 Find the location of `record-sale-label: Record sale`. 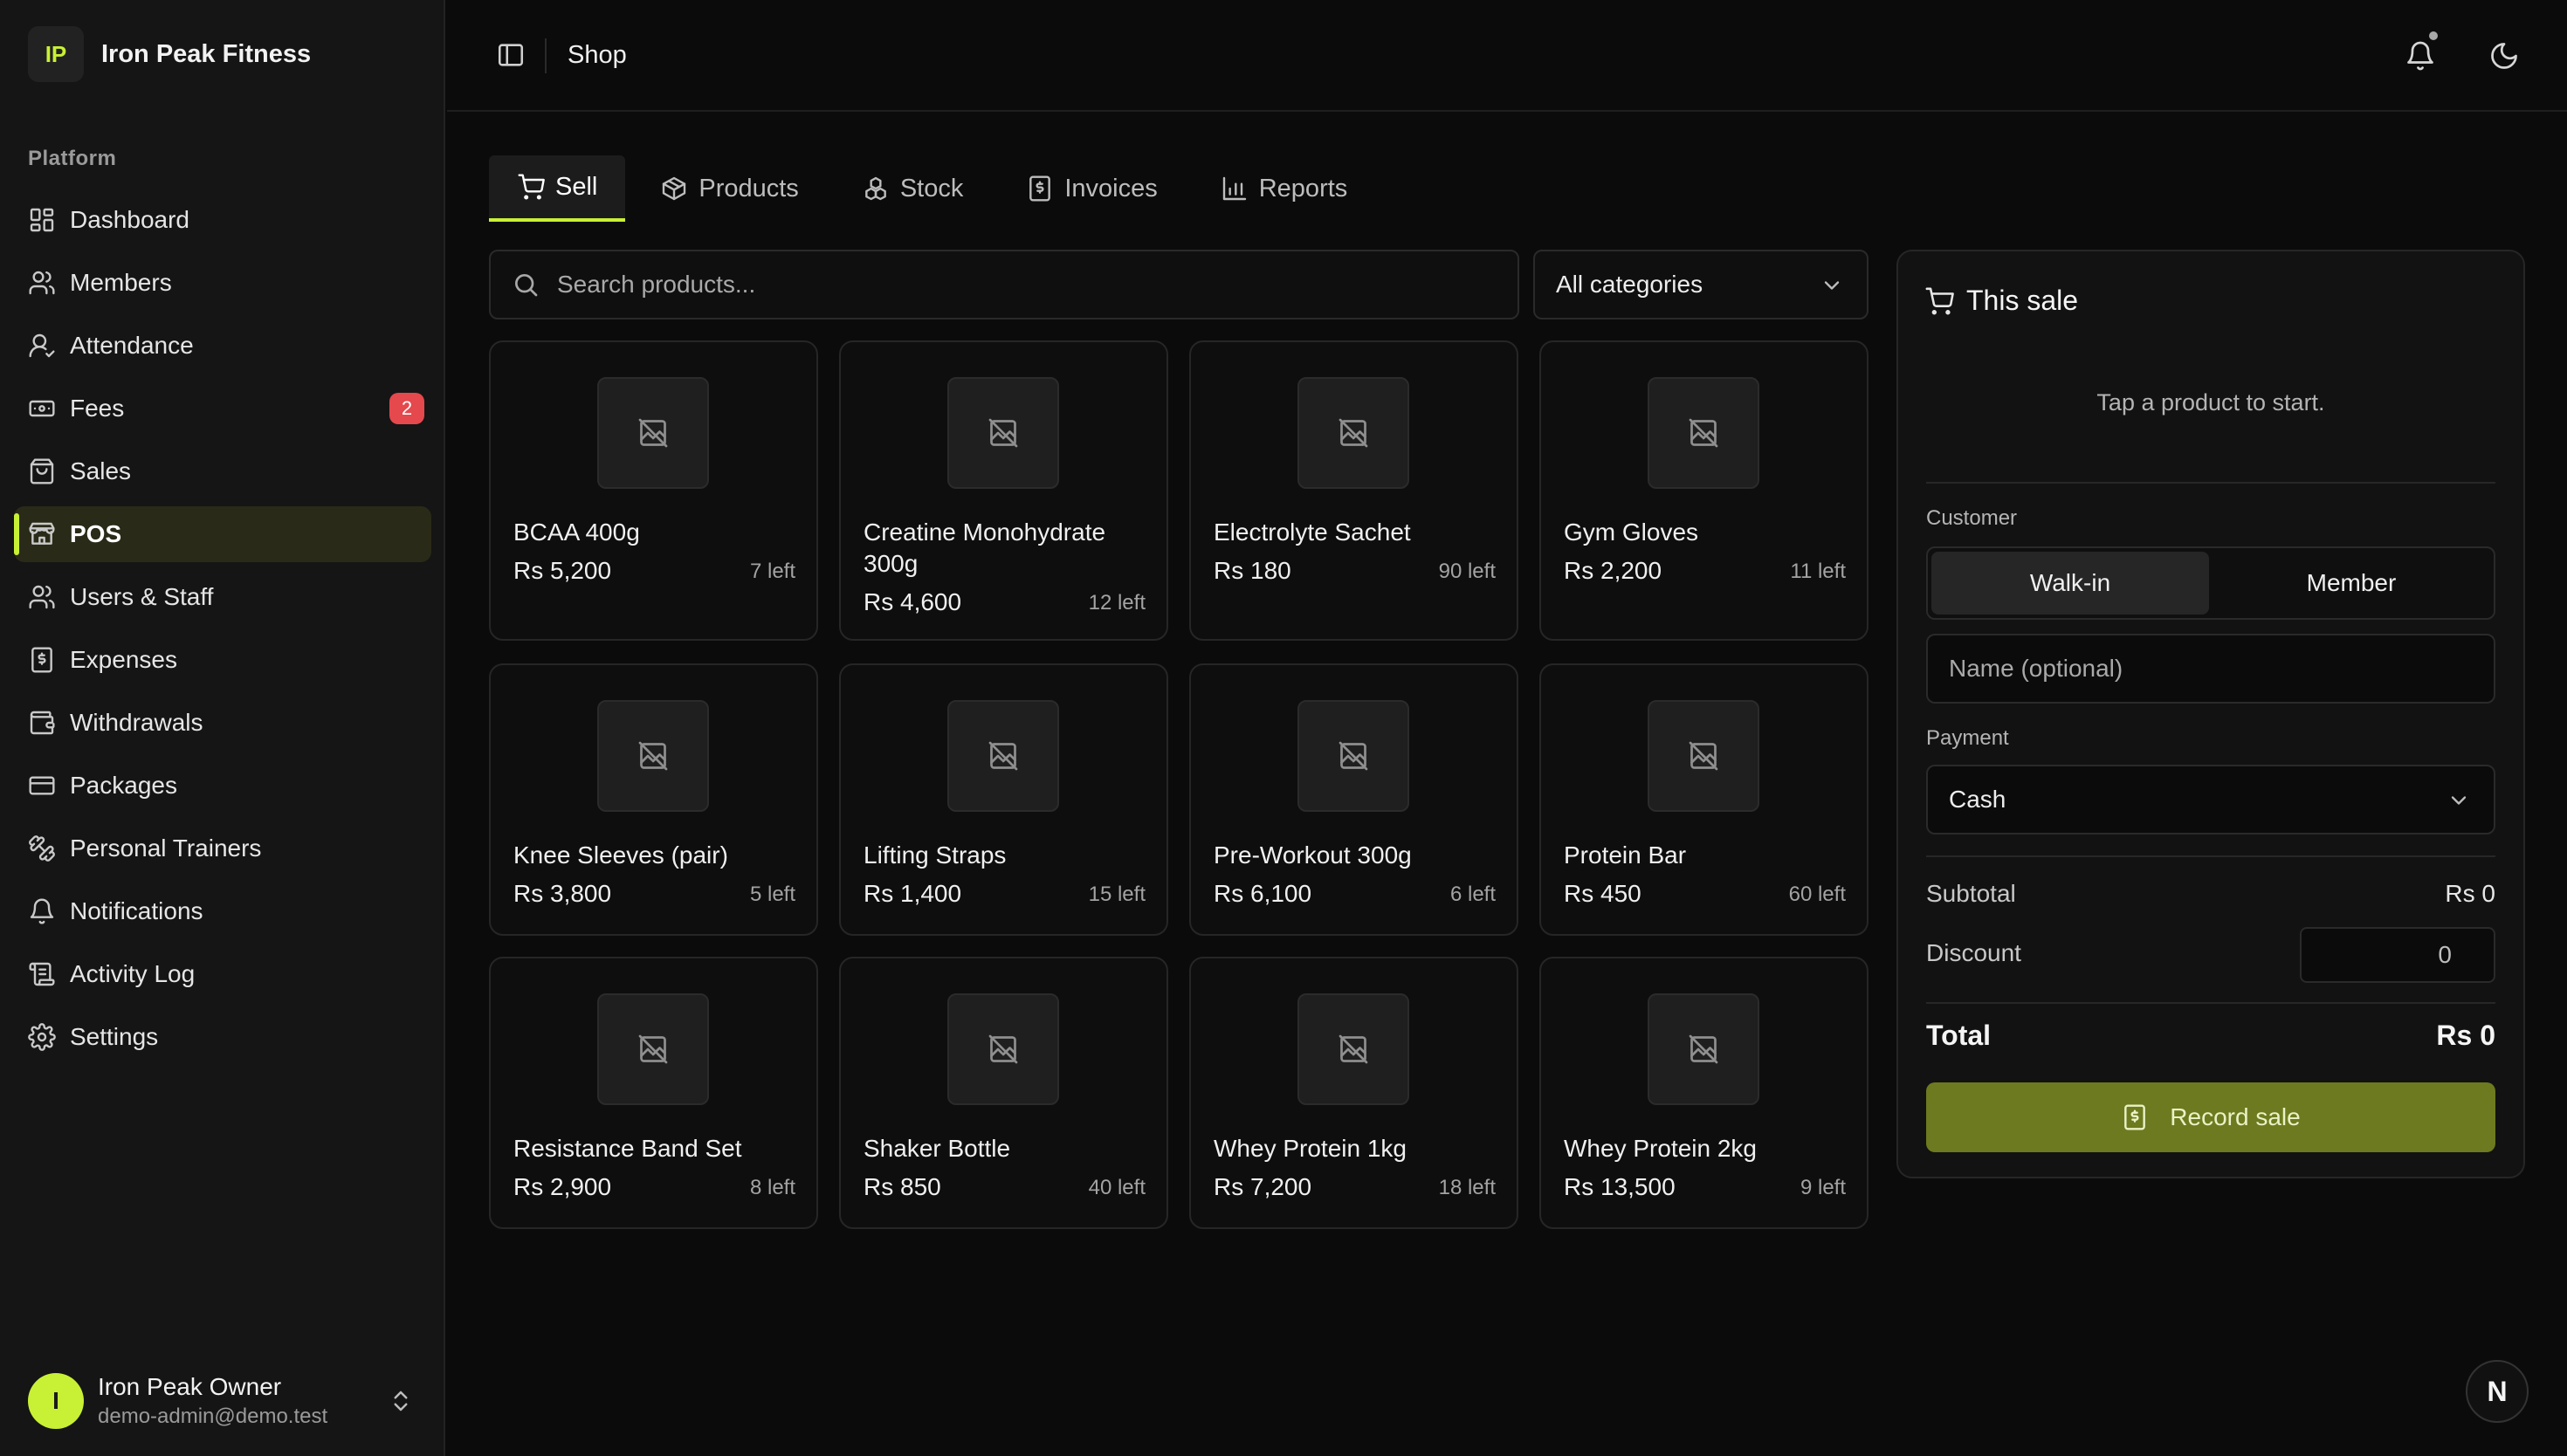

record-sale-label: Record sale is located at coordinates (2235, 1116).